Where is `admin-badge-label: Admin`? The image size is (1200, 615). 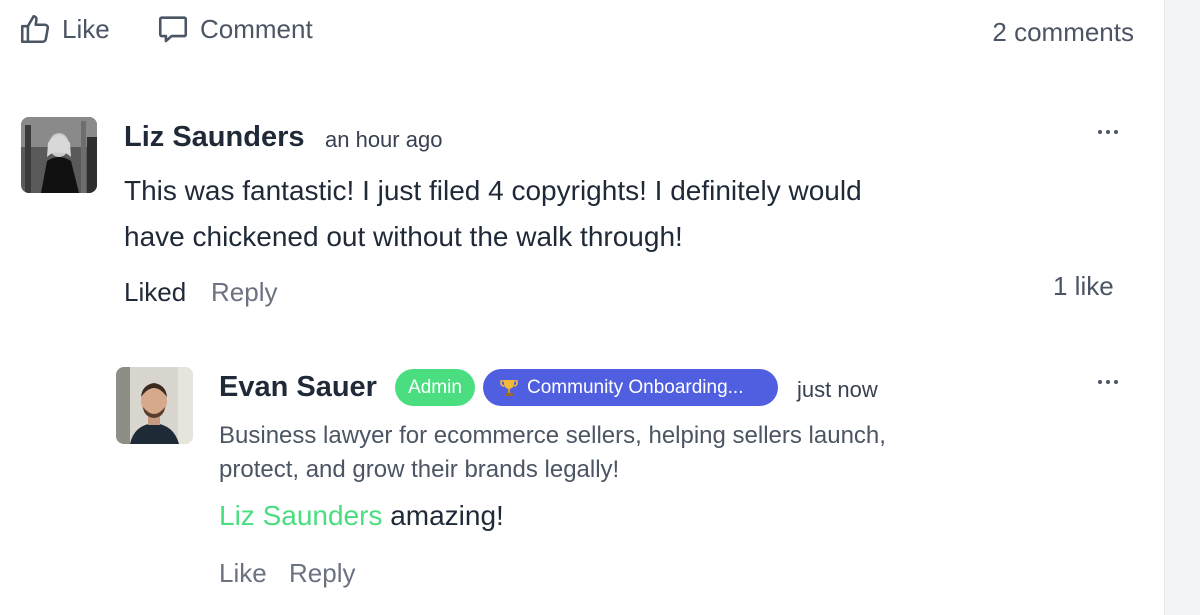 admin-badge-label: Admin is located at coordinates (435, 387).